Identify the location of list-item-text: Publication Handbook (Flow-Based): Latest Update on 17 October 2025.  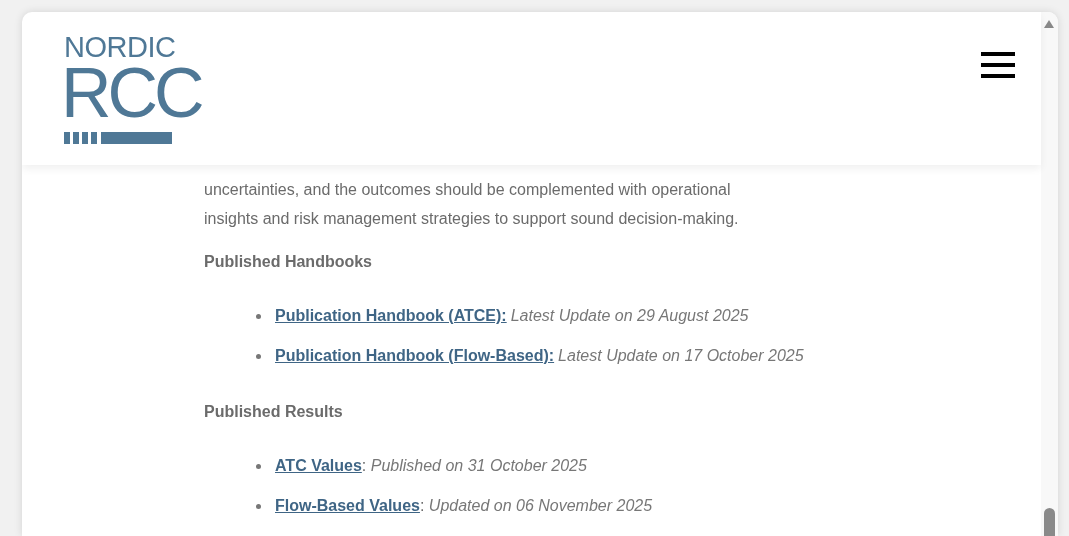
(539, 356).